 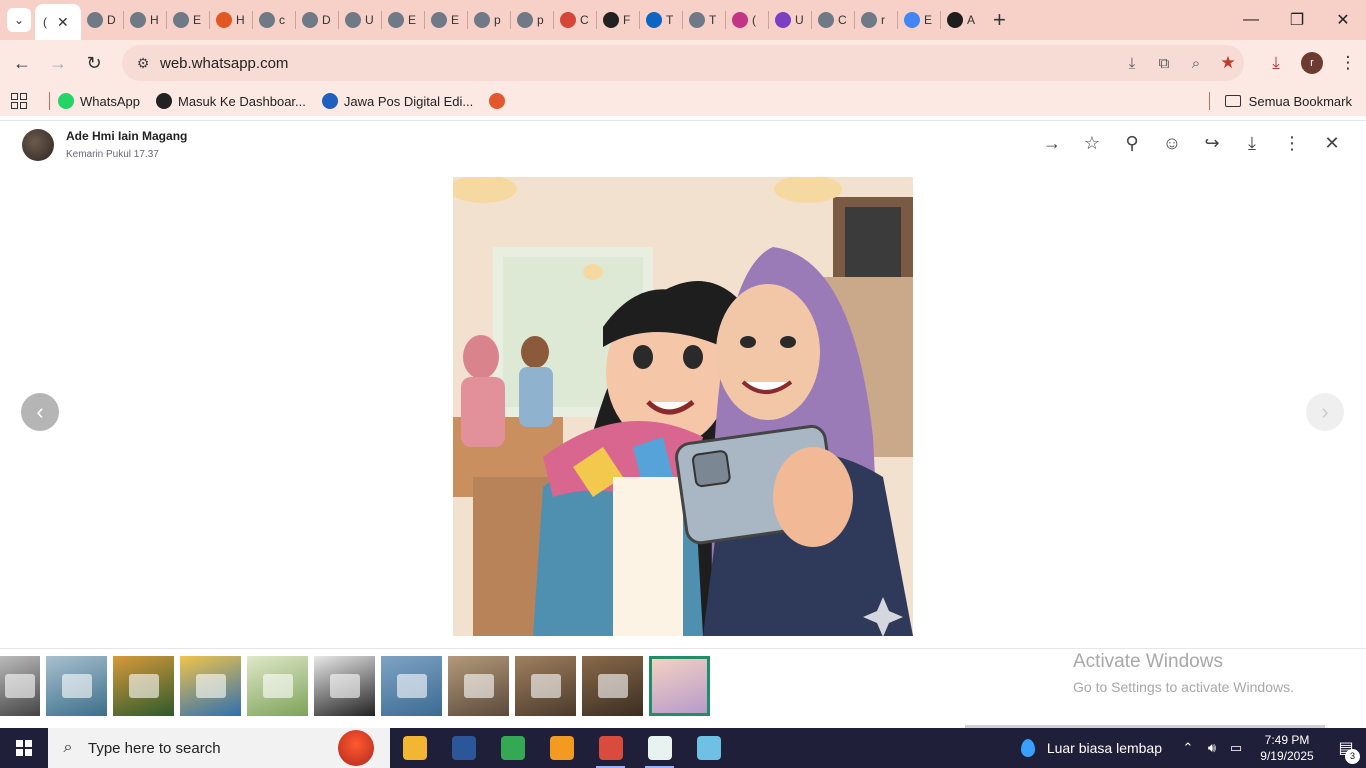 I want to click on activate-title: Activate Windows, so click(x=1148, y=661).